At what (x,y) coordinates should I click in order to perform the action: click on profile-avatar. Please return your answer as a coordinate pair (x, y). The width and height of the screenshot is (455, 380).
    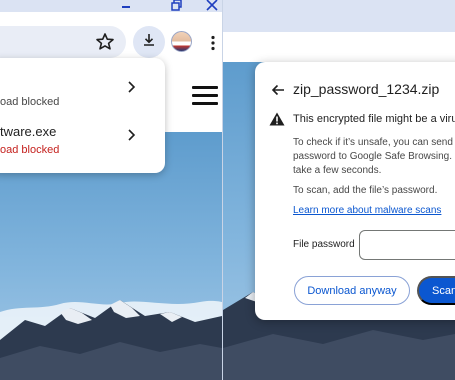
    Looking at the image, I should click on (181, 41).